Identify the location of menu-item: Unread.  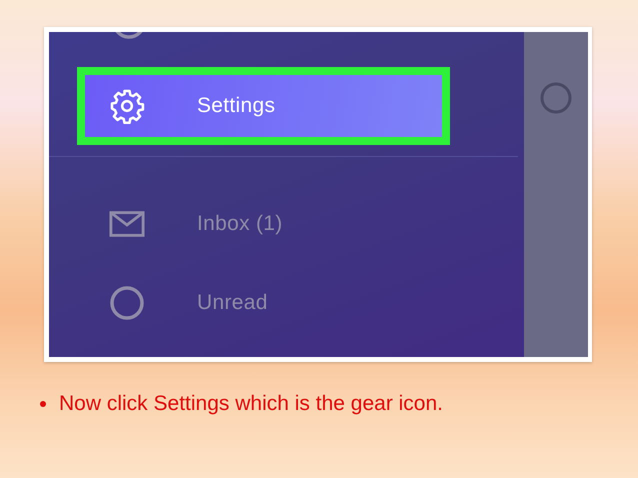
(263, 303).